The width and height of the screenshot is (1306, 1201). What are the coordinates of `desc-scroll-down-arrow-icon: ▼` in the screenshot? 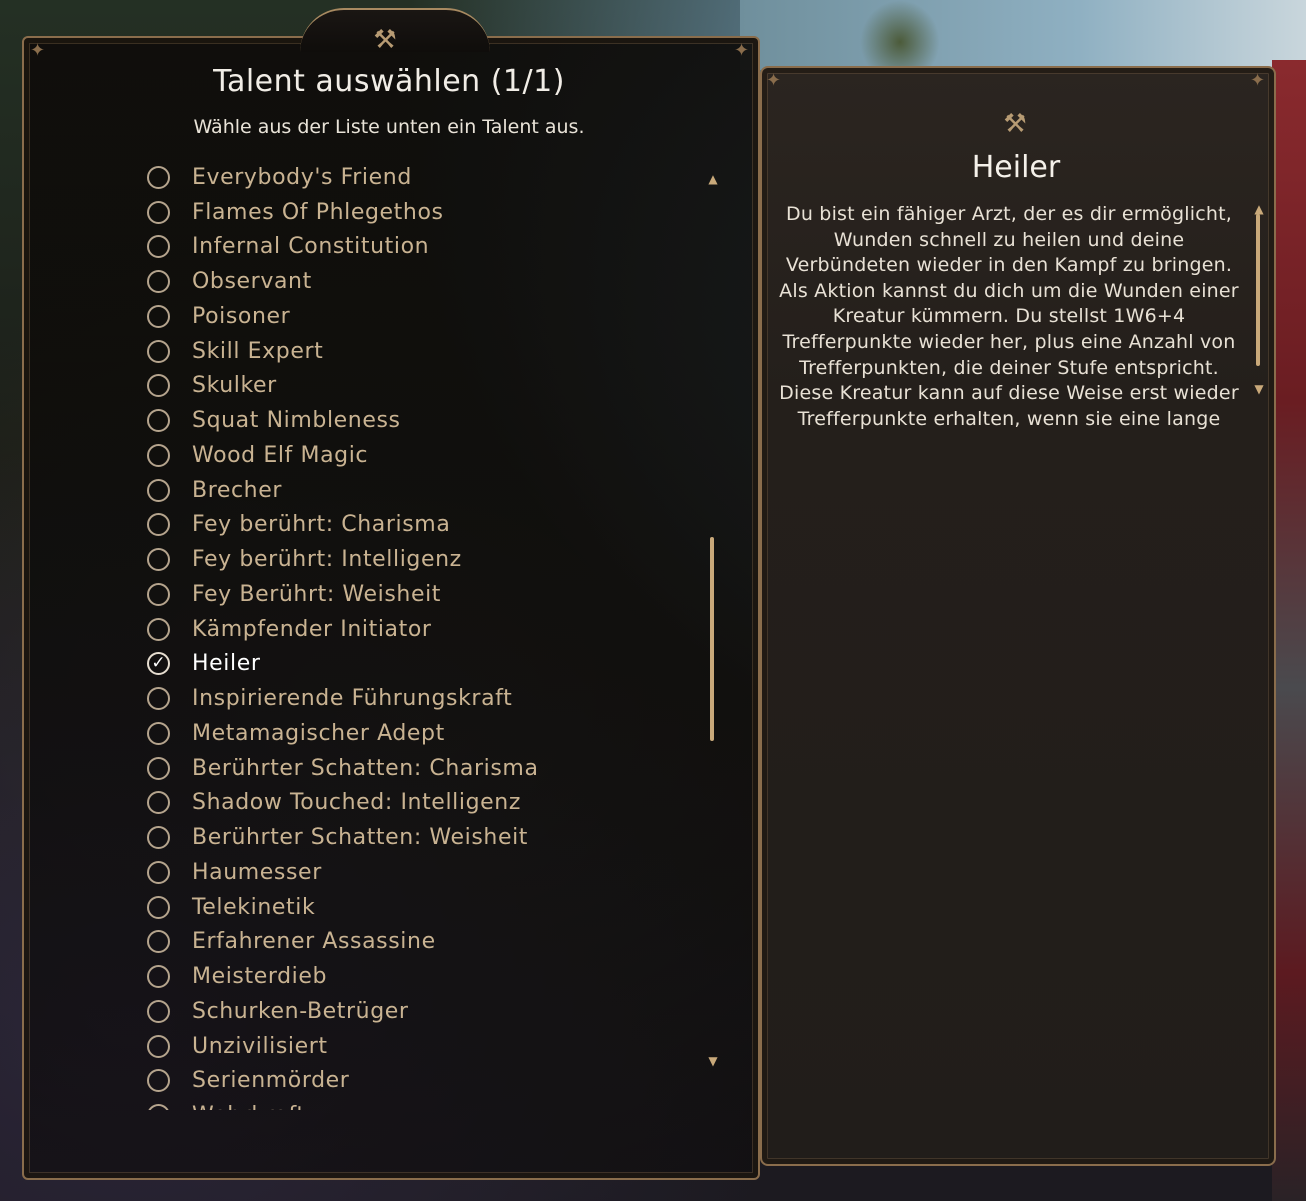 It's located at (1259, 389).